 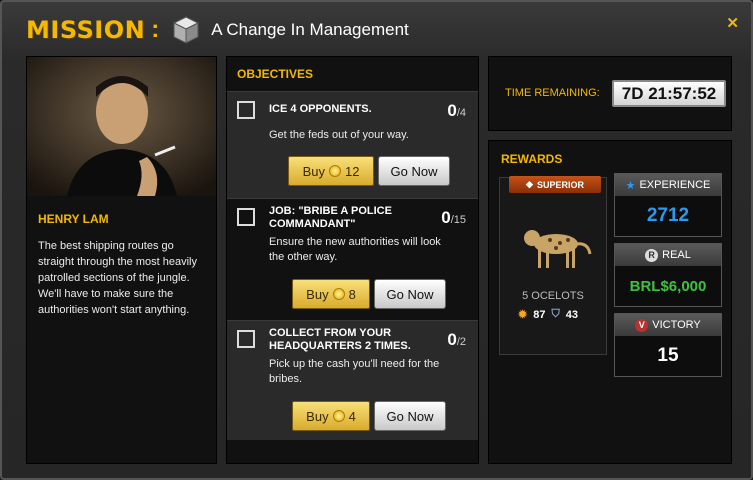 I want to click on superior-badge: ◆ SUPERIOR, so click(x=555, y=184).